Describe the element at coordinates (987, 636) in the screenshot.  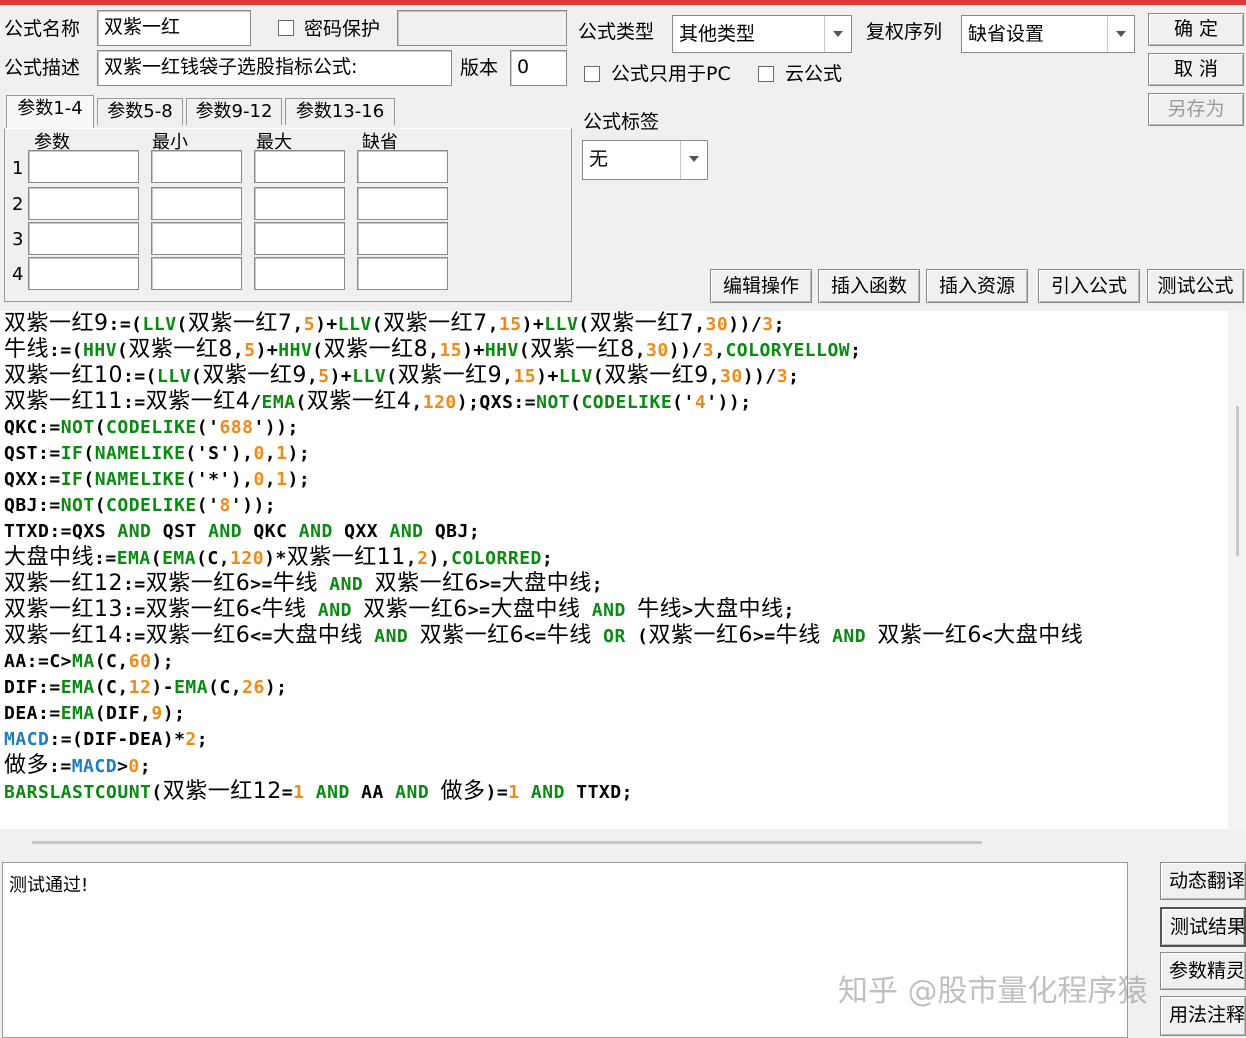
I see `code-token: <` at that location.